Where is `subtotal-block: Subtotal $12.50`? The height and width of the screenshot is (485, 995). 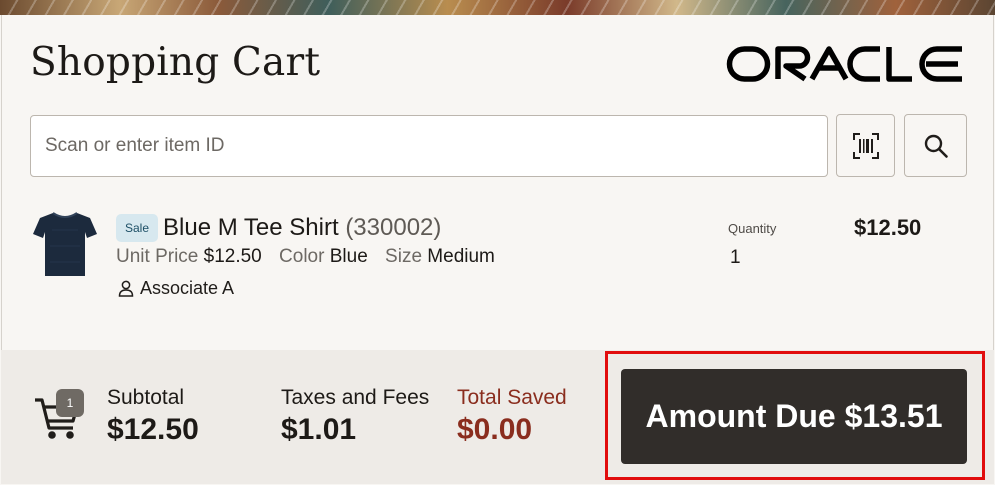 subtotal-block: Subtotal $12.50 is located at coordinates (153, 416).